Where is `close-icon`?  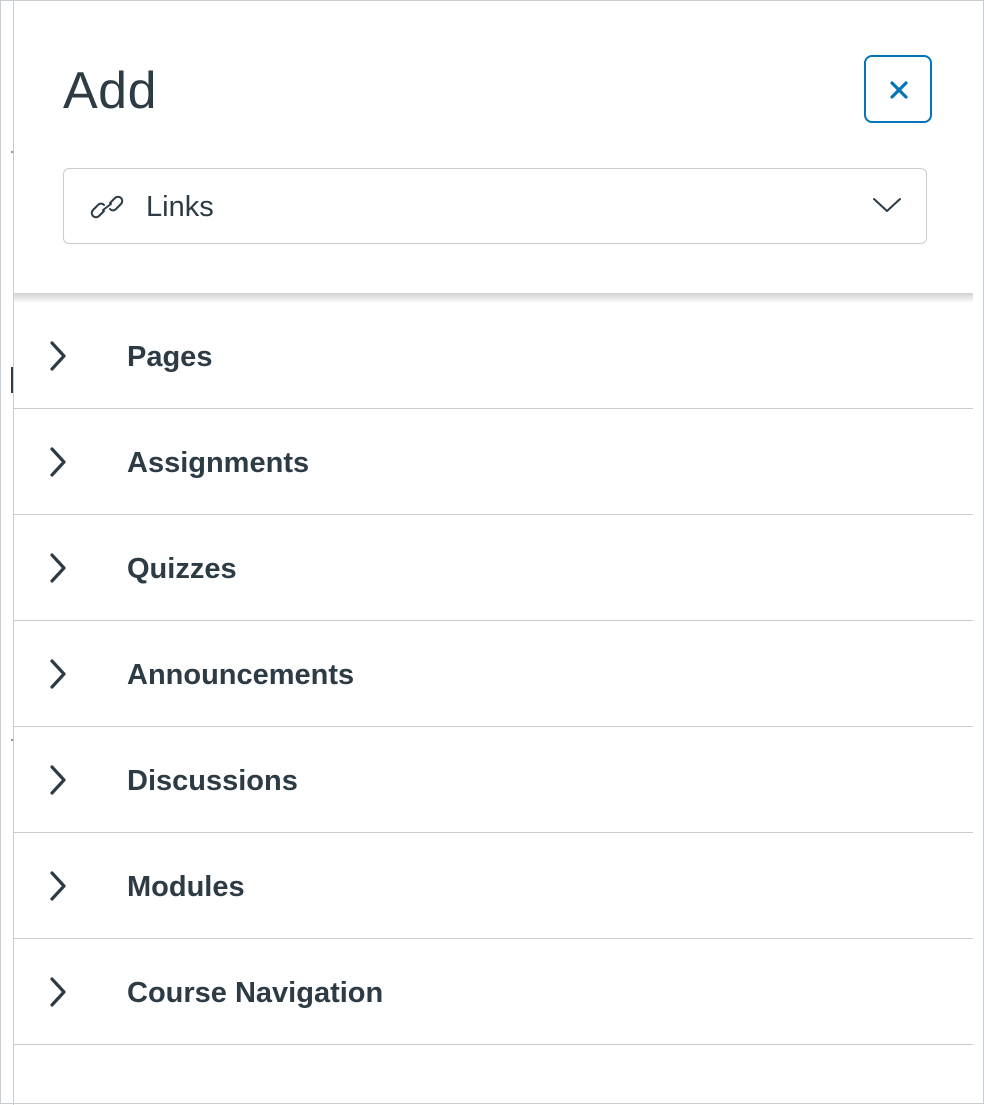
close-icon is located at coordinates (899, 90).